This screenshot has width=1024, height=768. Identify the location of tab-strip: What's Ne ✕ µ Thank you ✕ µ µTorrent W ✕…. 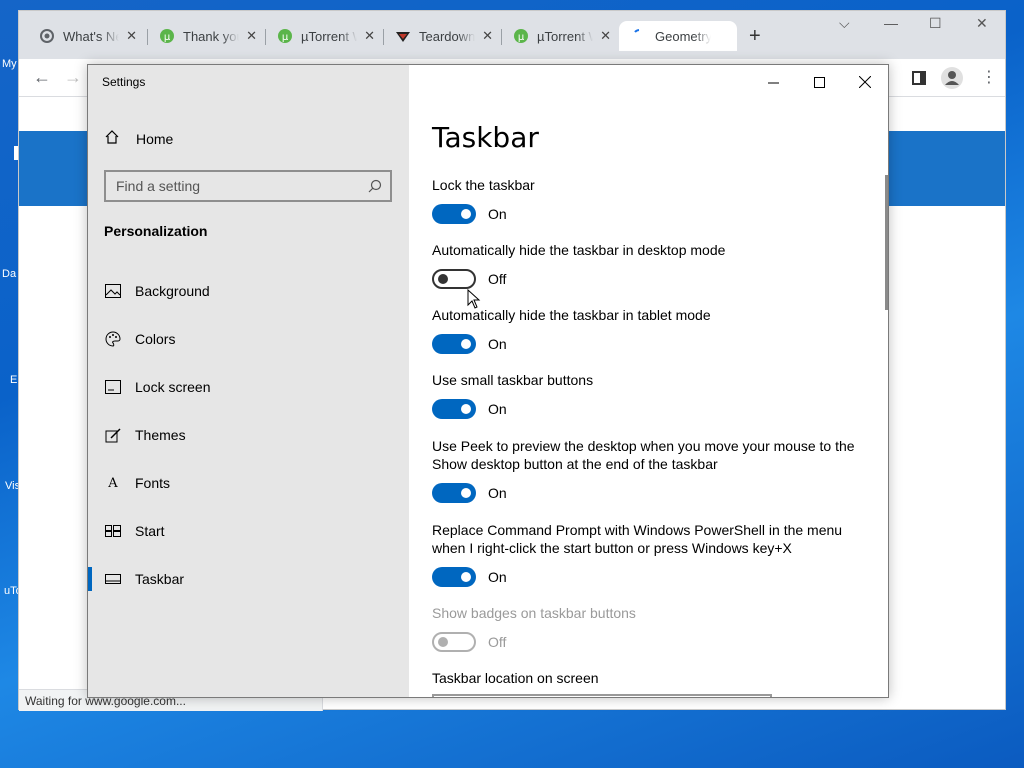
(512, 35).